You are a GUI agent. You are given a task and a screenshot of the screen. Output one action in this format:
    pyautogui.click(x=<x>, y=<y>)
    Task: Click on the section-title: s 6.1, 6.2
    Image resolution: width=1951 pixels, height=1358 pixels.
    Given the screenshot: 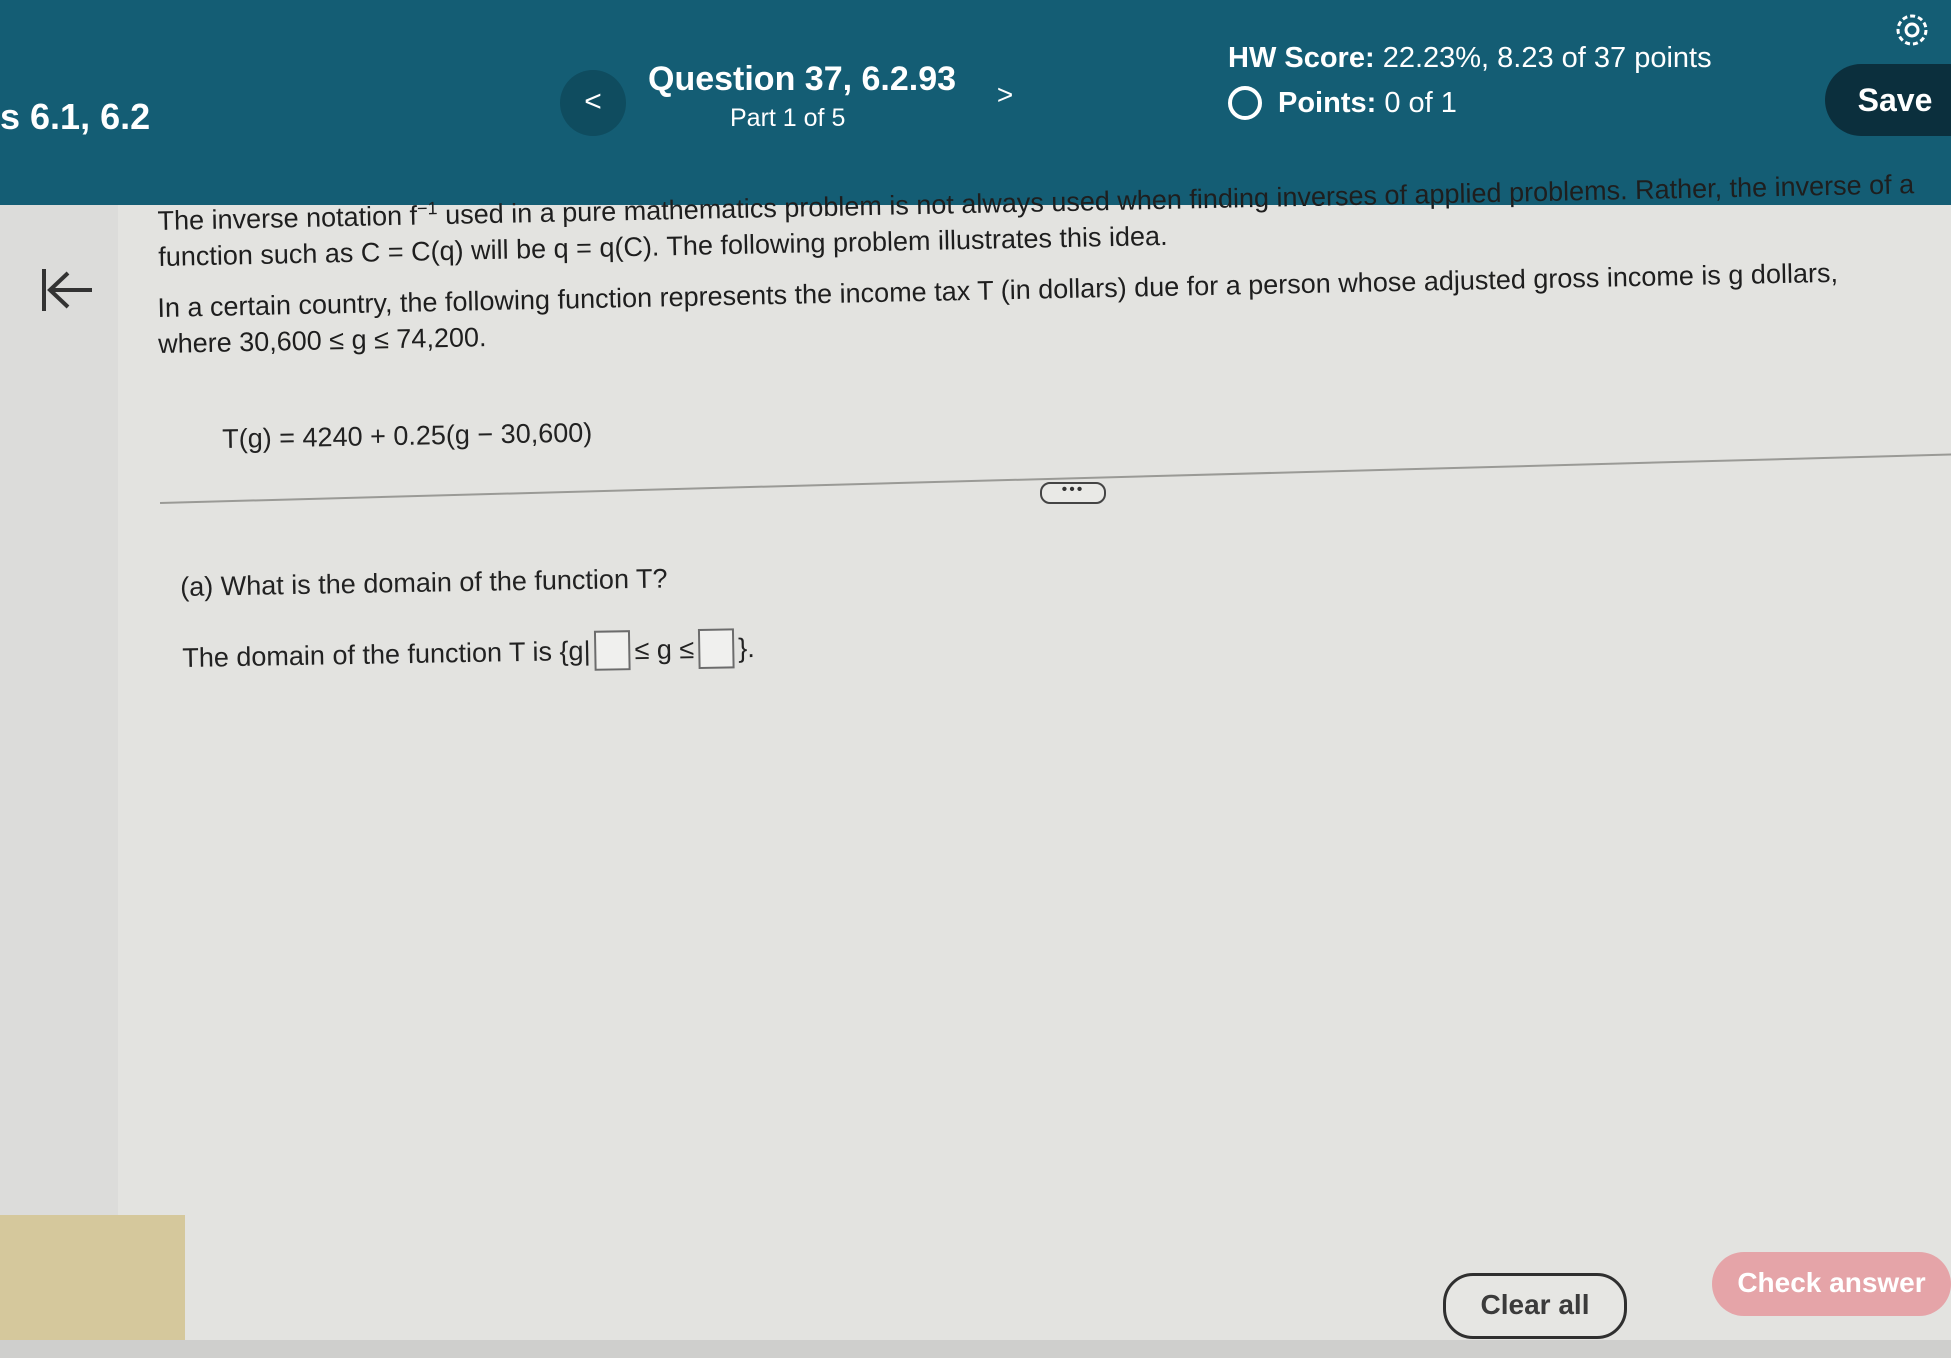 What is the action you would take?
    pyautogui.click(x=75, y=116)
    